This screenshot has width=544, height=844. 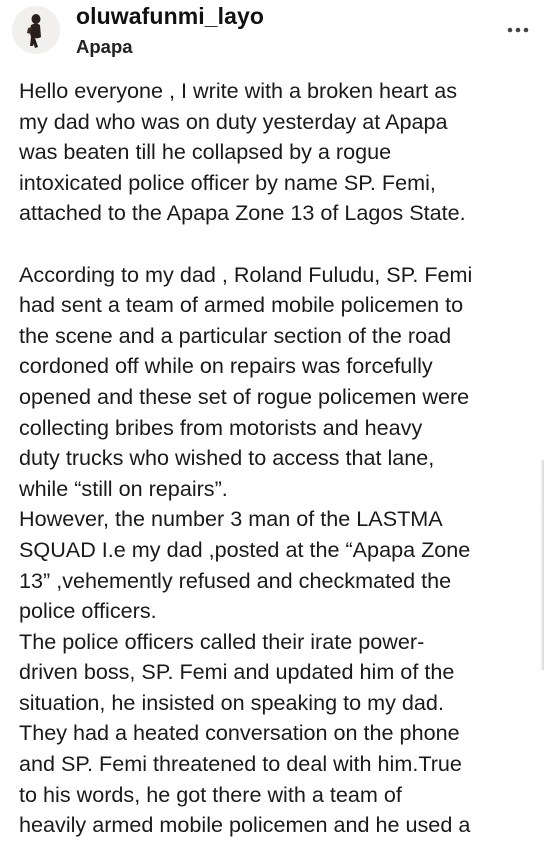 I want to click on avatar, so click(x=36, y=30).